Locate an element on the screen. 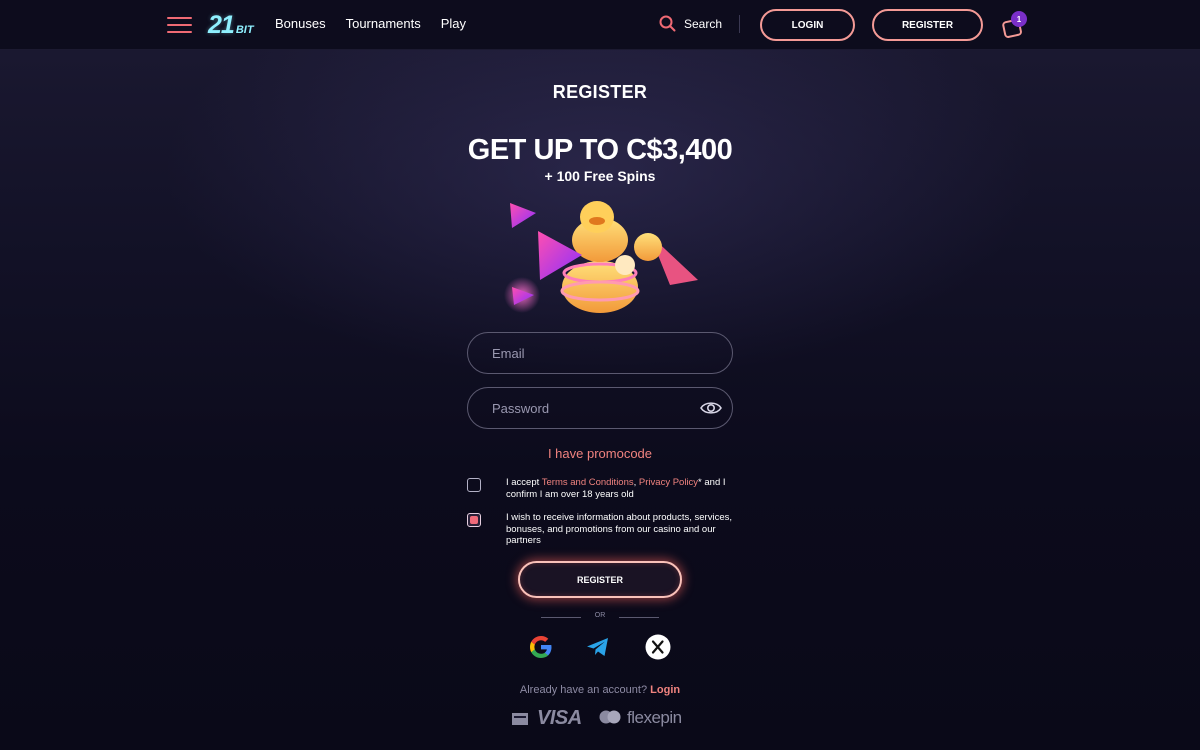 The width and height of the screenshot is (1200, 750). search-label: Search is located at coordinates (703, 23).